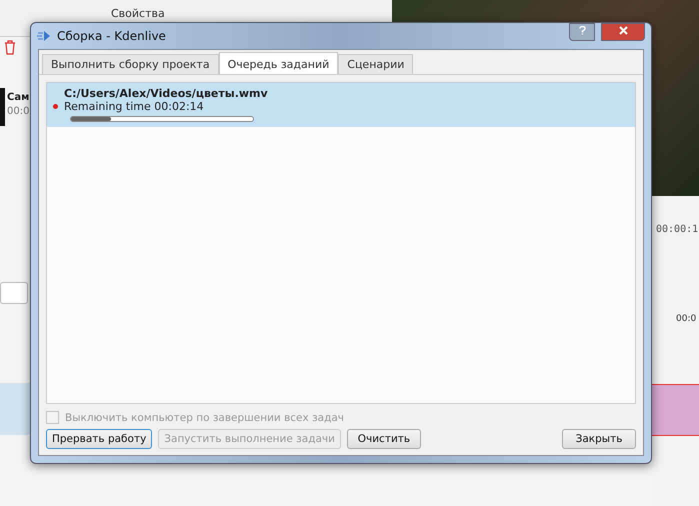 The height and width of the screenshot is (506, 699). Describe the element at coordinates (278, 63) in the screenshot. I see `tab: Очередь заданий` at that location.